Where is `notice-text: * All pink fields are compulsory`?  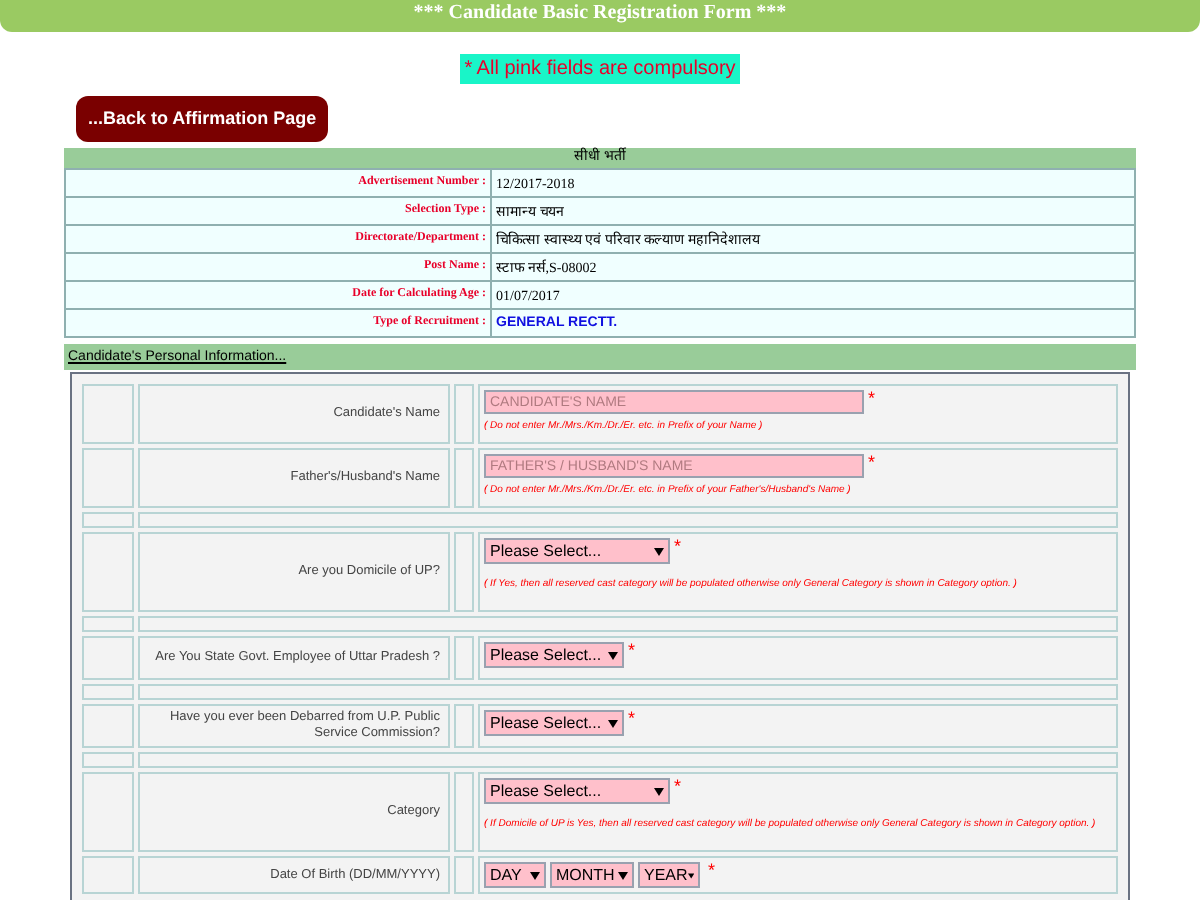
notice-text: * All pink fields are compulsory is located at coordinates (600, 69).